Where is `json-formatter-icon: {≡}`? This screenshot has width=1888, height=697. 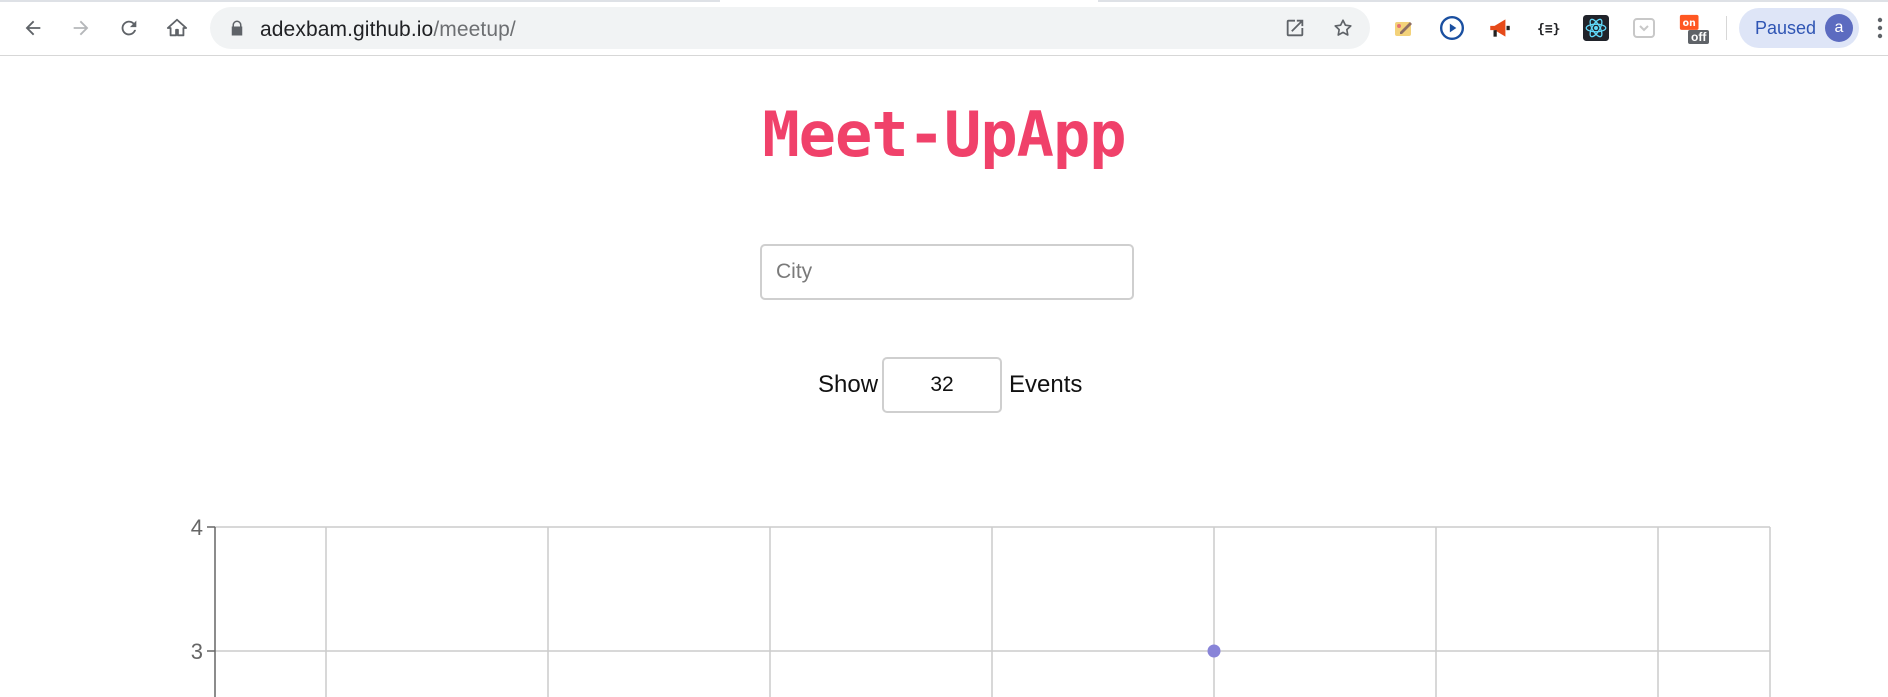 json-formatter-icon: {≡} is located at coordinates (1548, 28).